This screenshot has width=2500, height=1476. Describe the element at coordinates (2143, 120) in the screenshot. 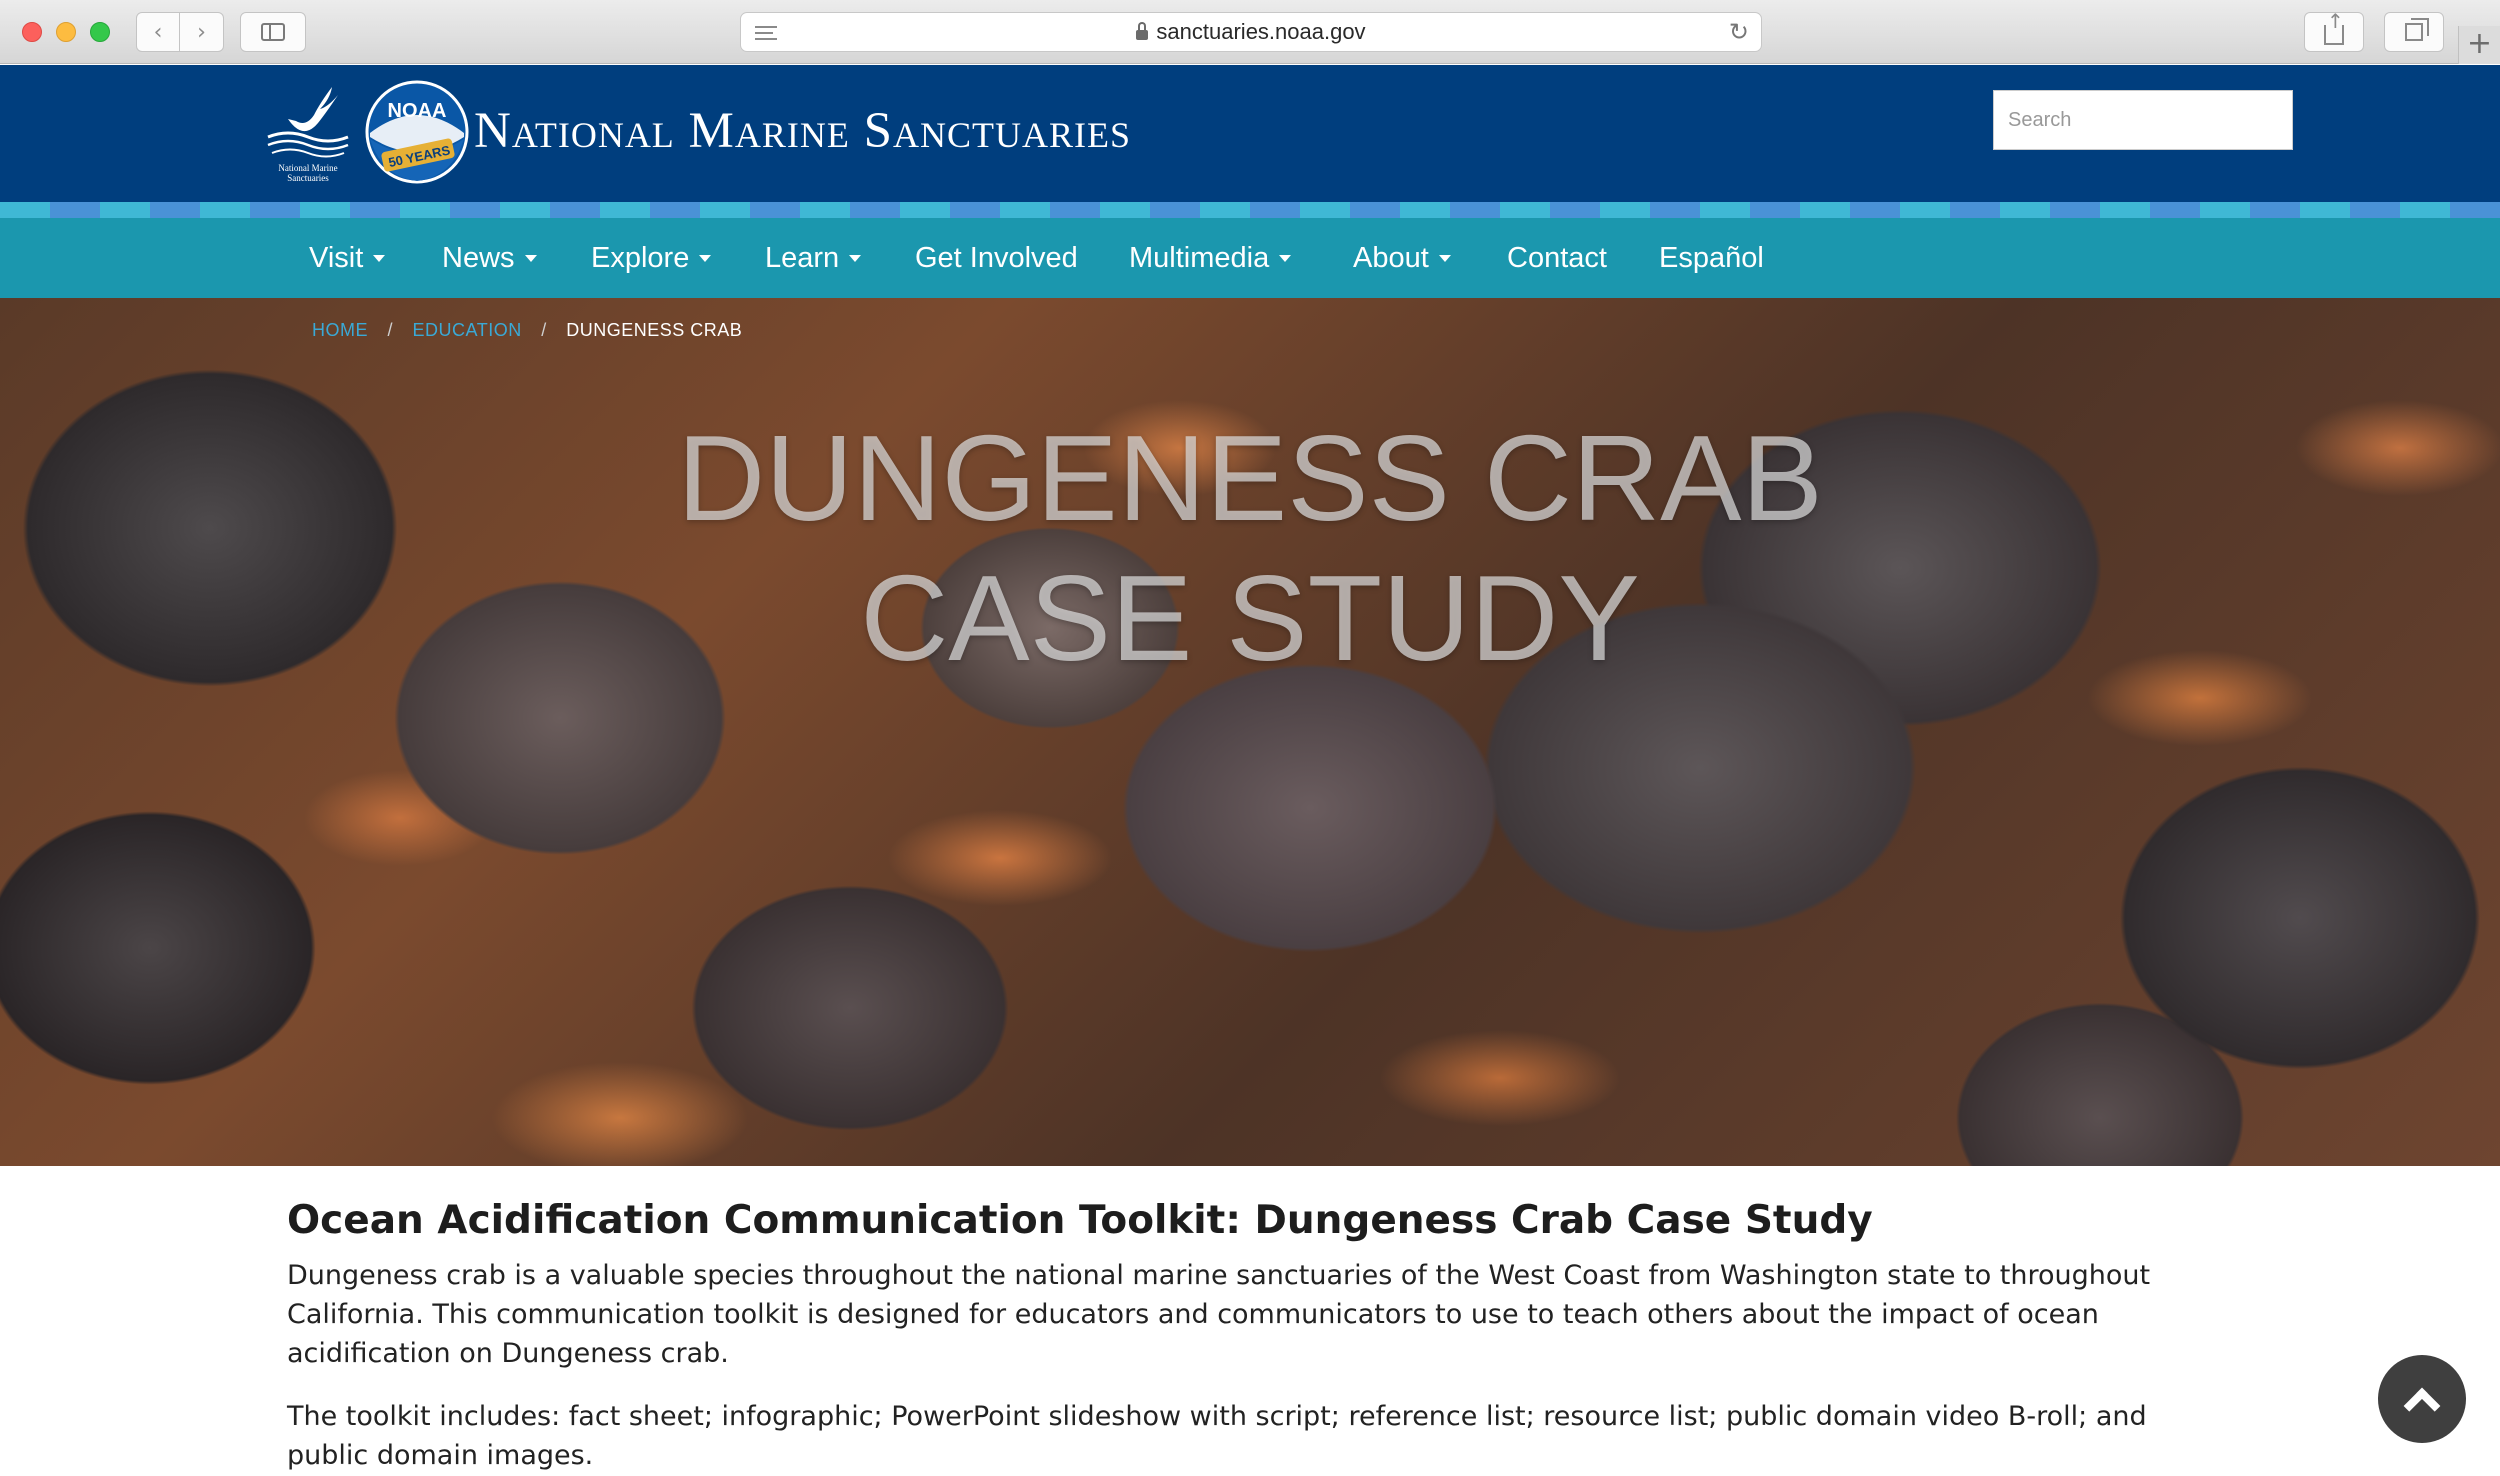

I see `search-input` at that location.